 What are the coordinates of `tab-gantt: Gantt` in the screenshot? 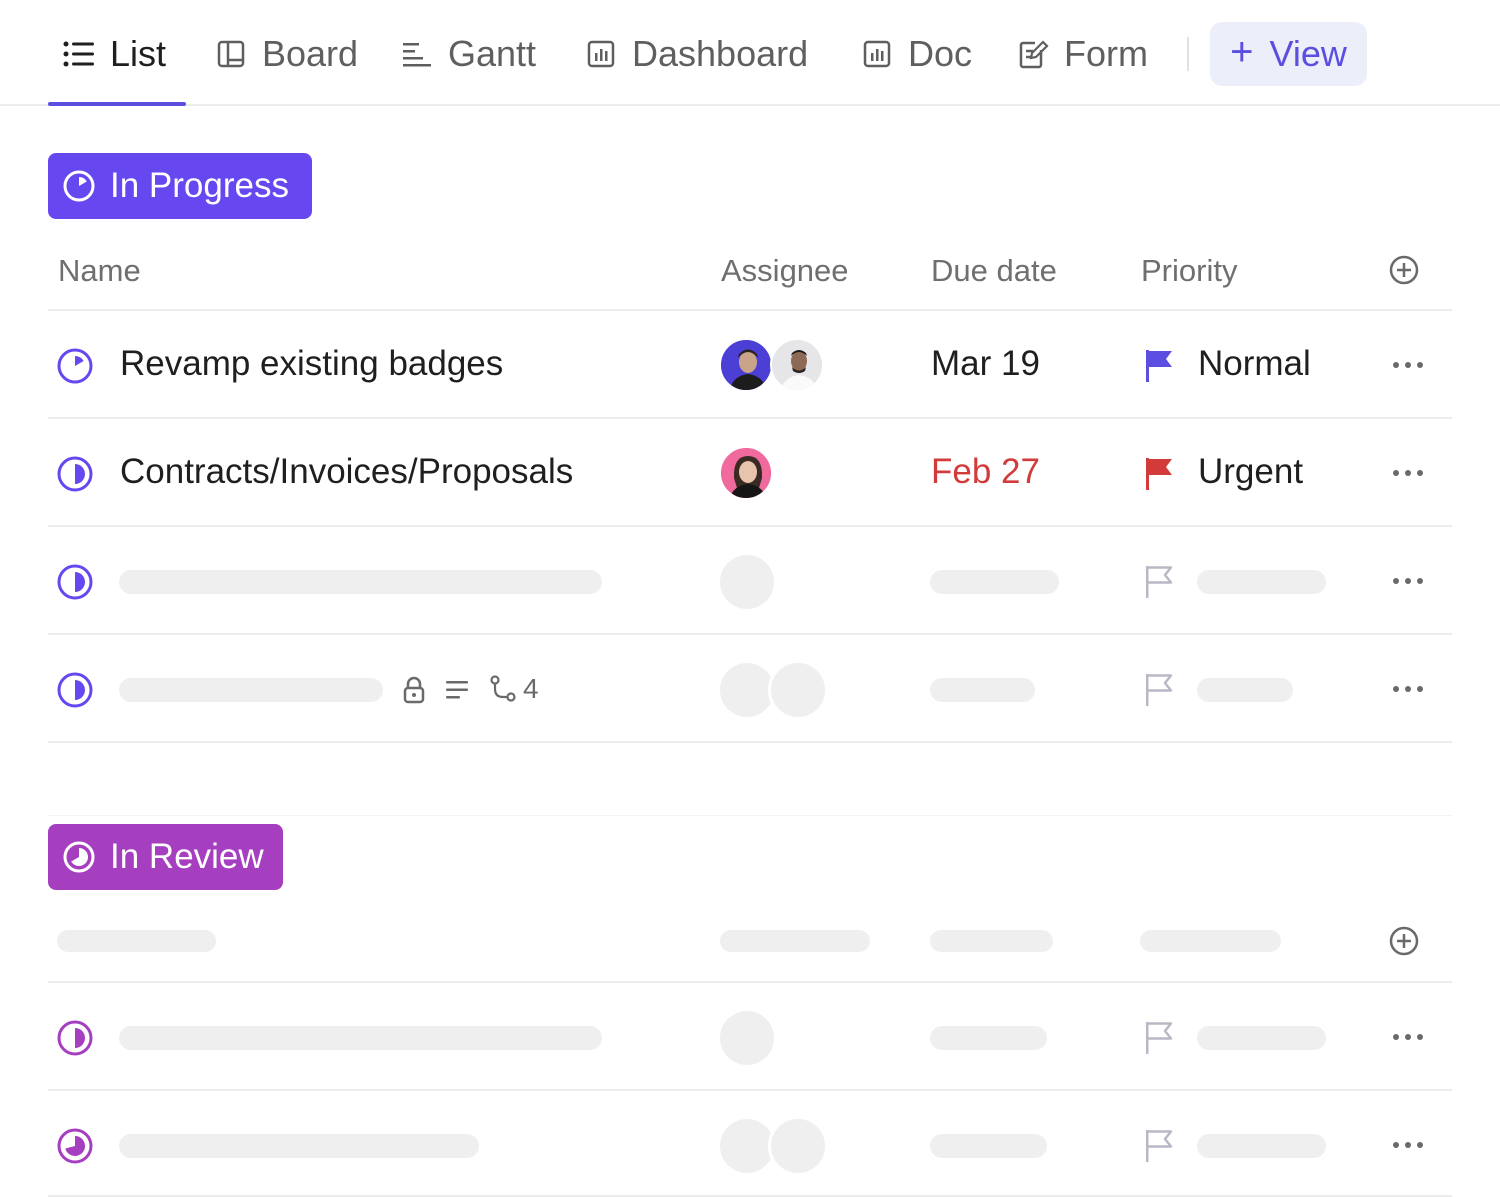 It's located at (468, 54).